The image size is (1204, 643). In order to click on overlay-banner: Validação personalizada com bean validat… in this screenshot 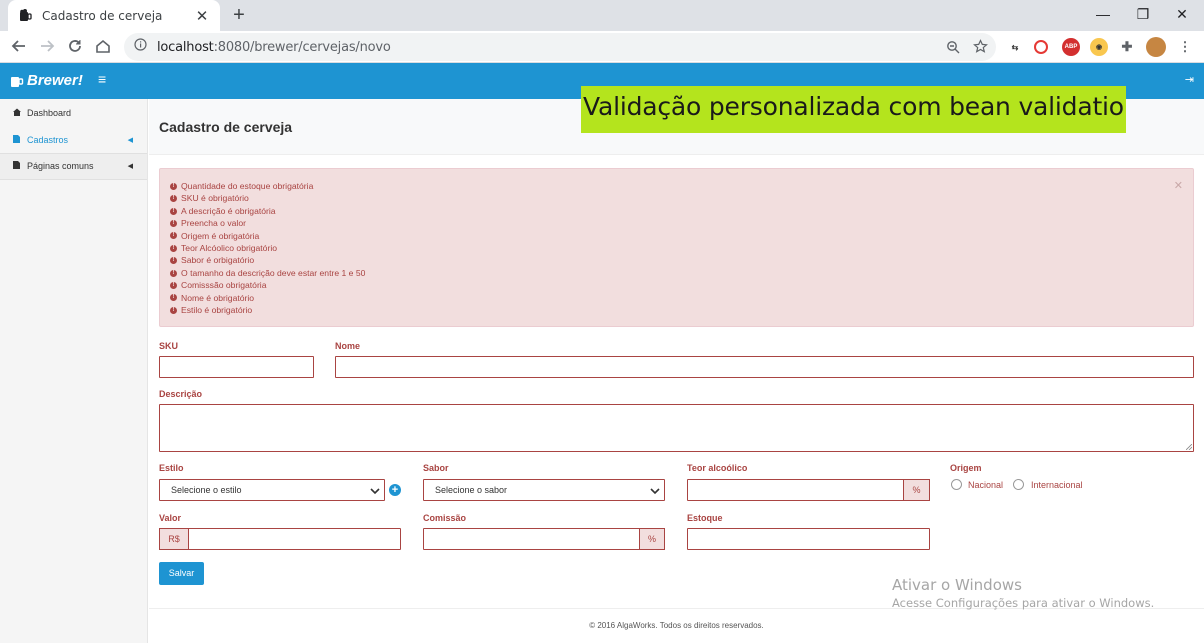, I will do `click(853, 109)`.